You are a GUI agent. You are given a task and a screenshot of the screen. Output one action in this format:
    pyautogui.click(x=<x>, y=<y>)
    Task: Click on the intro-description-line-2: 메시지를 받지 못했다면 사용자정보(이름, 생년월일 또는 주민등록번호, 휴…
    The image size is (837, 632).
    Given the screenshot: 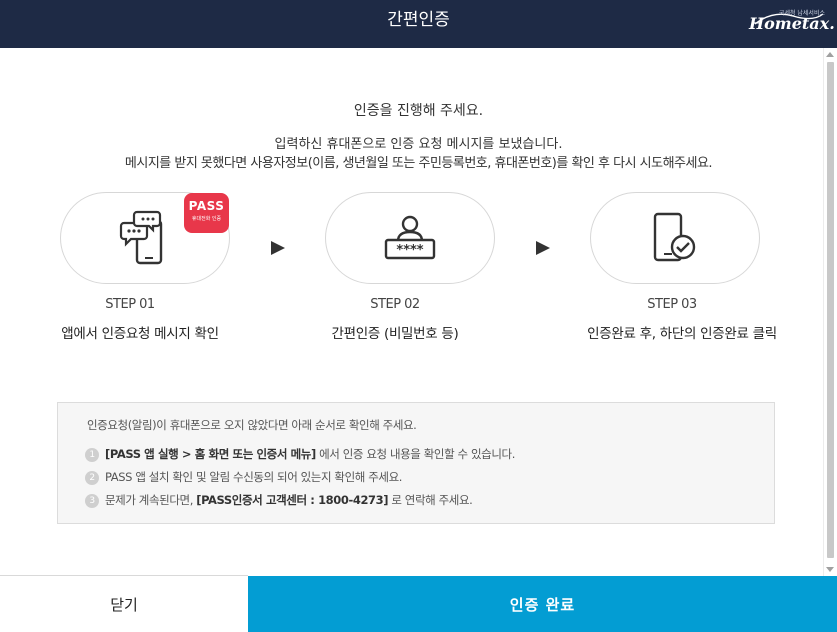 What is the action you would take?
    pyautogui.click(x=418, y=163)
    